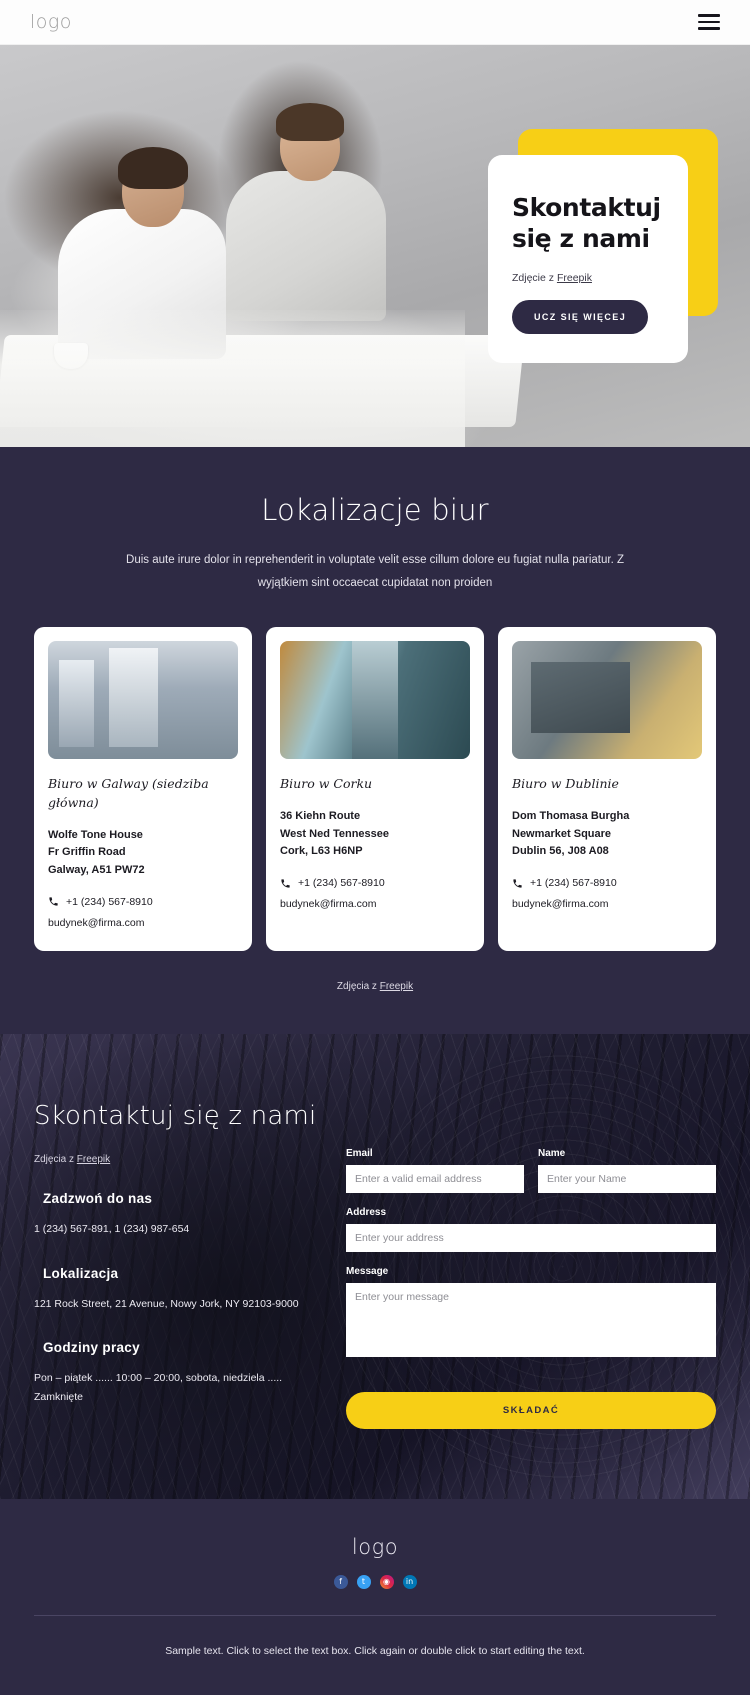  I want to click on address-label: Address, so click(366, 1212).